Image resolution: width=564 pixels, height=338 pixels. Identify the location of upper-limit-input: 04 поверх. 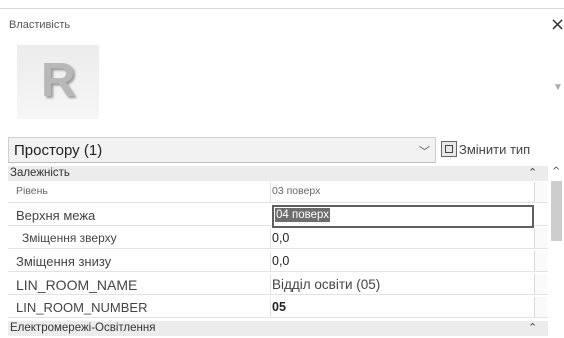
(403, 216).